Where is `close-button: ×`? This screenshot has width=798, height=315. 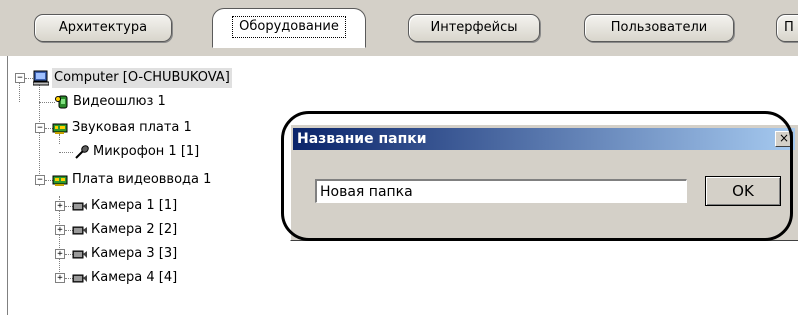 close-button: × is located at coordinates (784, 139).